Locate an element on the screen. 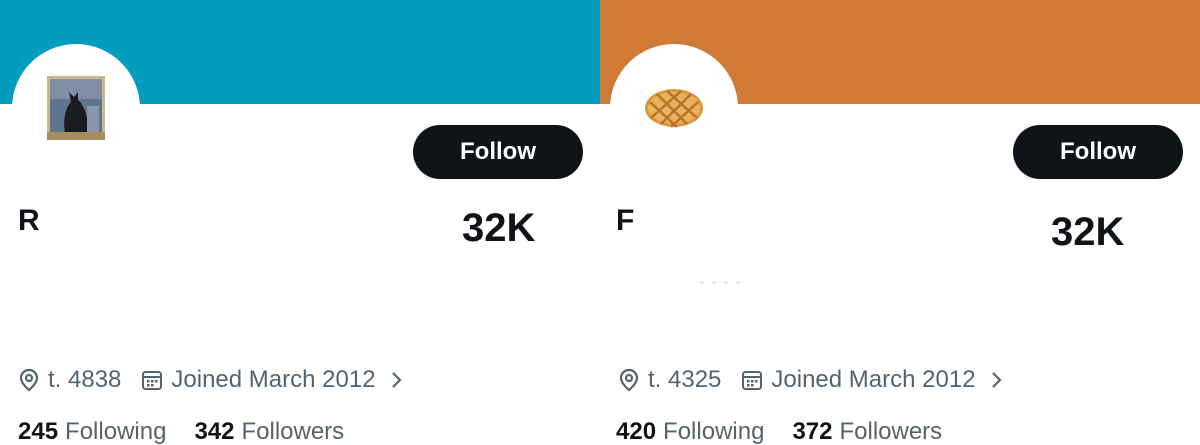 Image resolution: width=1200 pixels, height=445 pixels. profile-meta: t. 4838 Joined March 2012 is located at coordinates (210, 380).